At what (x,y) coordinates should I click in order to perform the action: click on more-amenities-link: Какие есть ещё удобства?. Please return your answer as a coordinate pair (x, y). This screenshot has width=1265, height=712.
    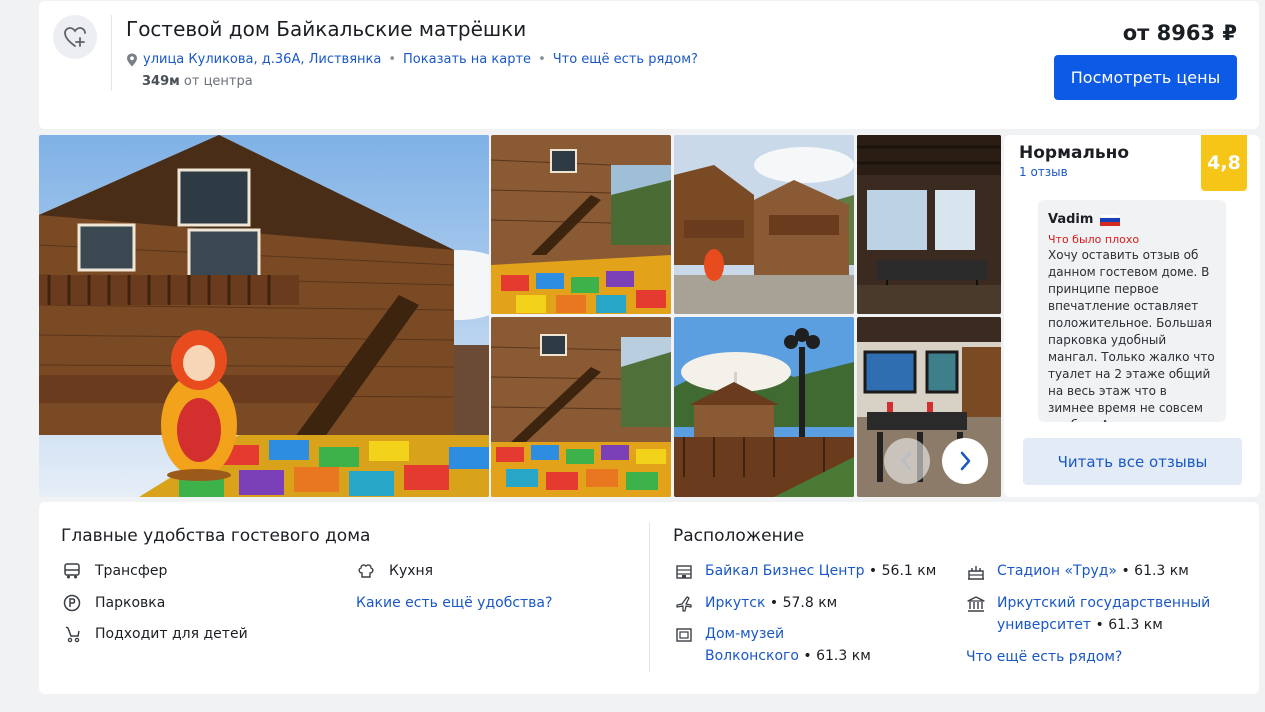
    Looking at the image, I should click on (454, 603).